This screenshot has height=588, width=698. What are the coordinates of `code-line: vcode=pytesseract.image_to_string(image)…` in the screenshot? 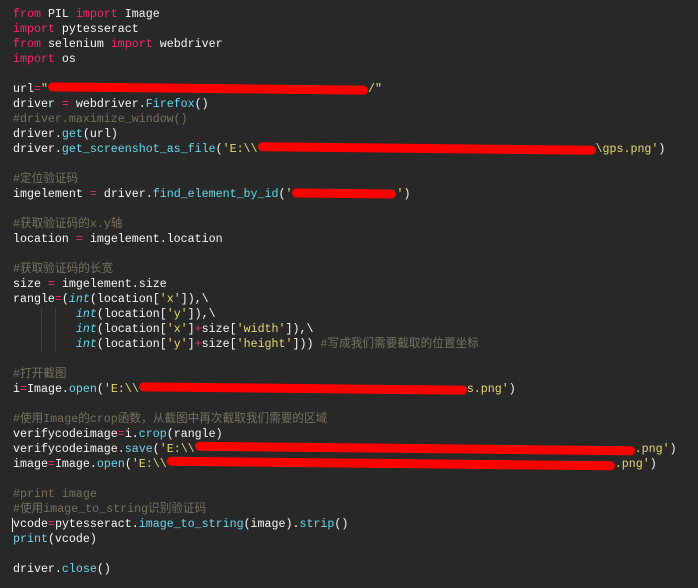 It's located at (344, 524).